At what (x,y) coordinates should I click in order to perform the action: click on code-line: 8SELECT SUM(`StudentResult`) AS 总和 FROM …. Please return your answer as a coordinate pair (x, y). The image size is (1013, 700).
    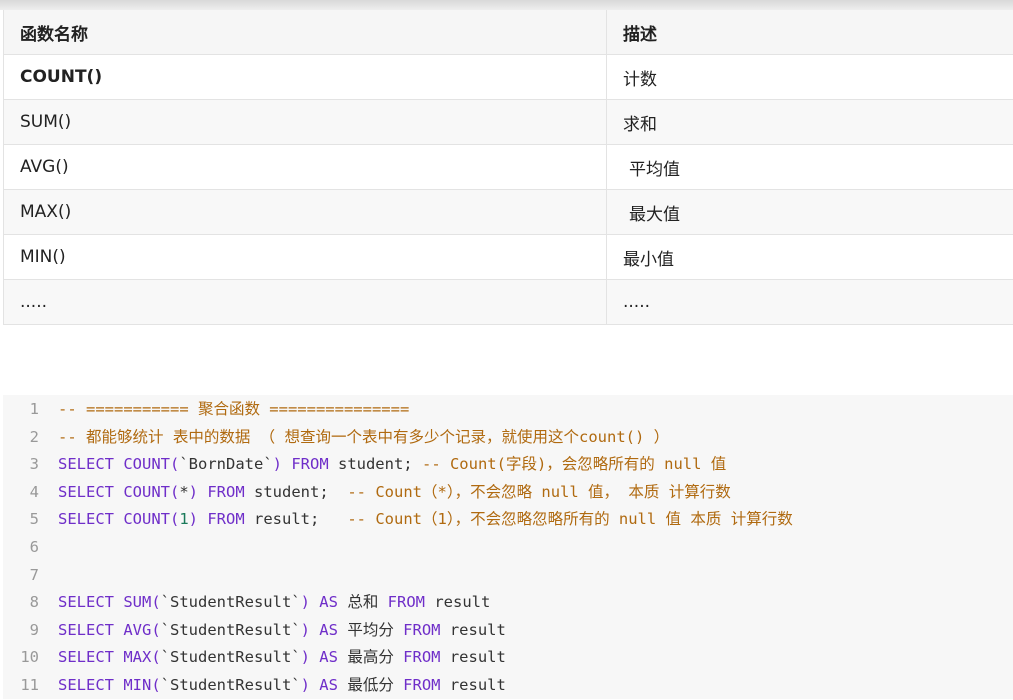
    Looking at the image, I should click on (246, 603).